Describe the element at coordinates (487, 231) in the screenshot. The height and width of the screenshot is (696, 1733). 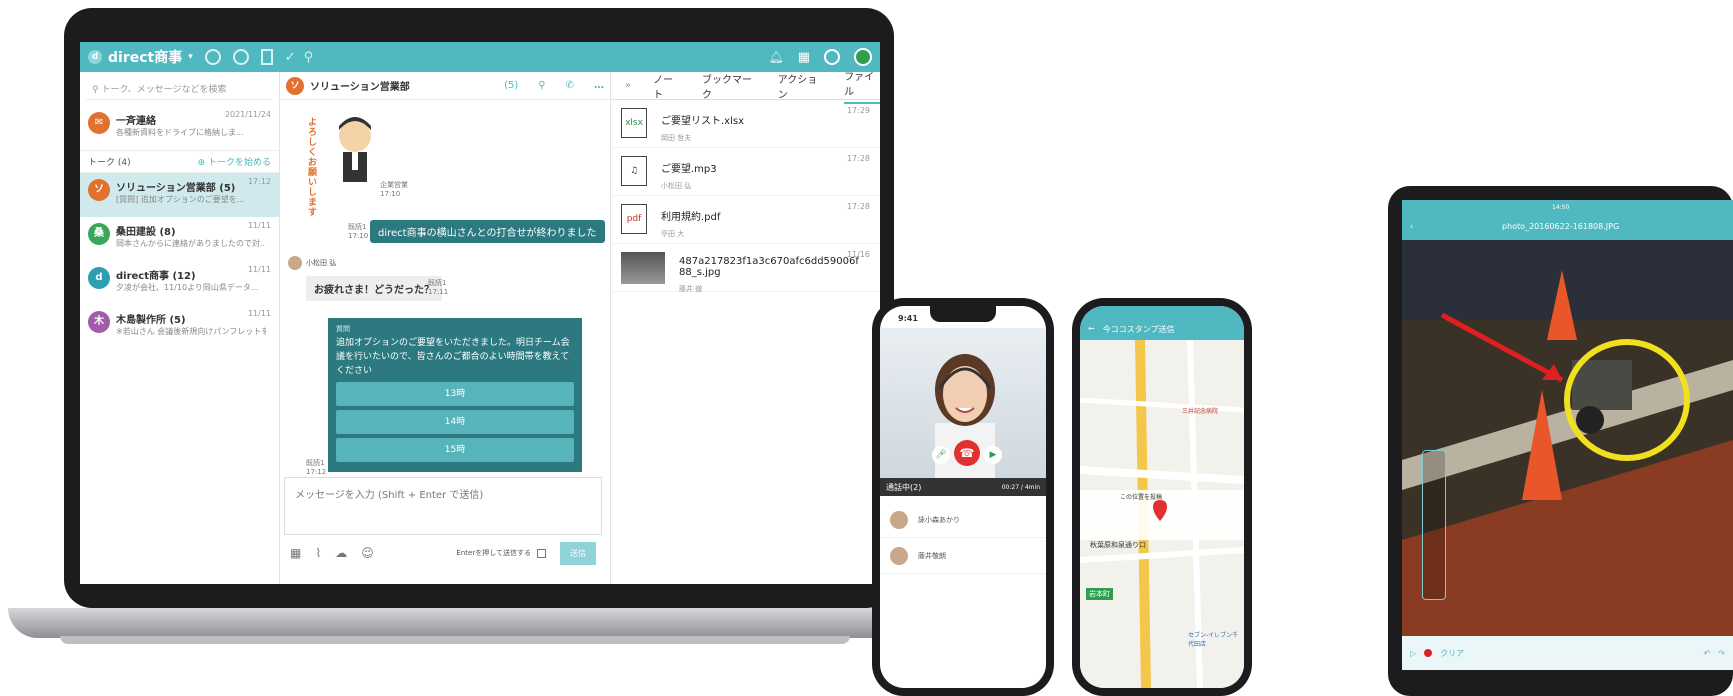
I see `message-bubble-own: direct商事の横山さんとの打合せが終わりました` at that location.